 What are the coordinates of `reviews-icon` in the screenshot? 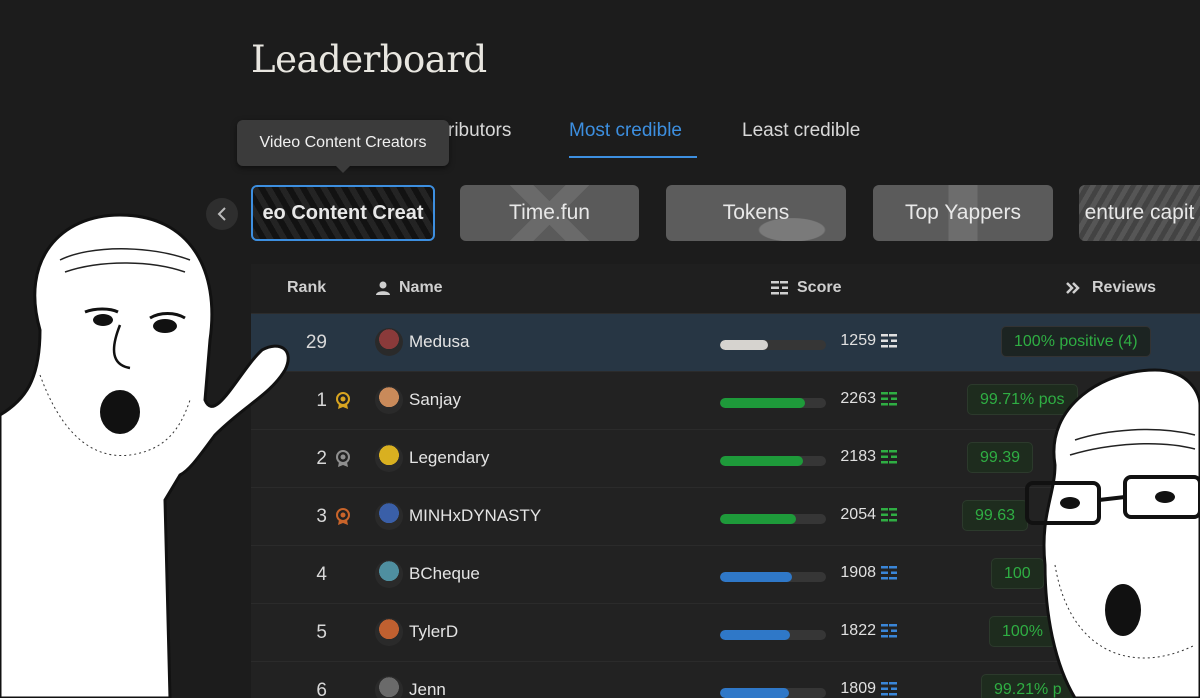 It's located at (1073, 288).